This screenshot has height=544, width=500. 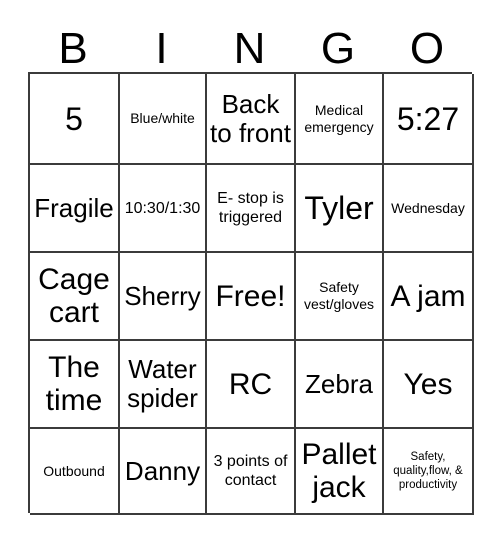 I want to click on bingo-cell-r2c1: Fragile, so click(x=75, y=209).